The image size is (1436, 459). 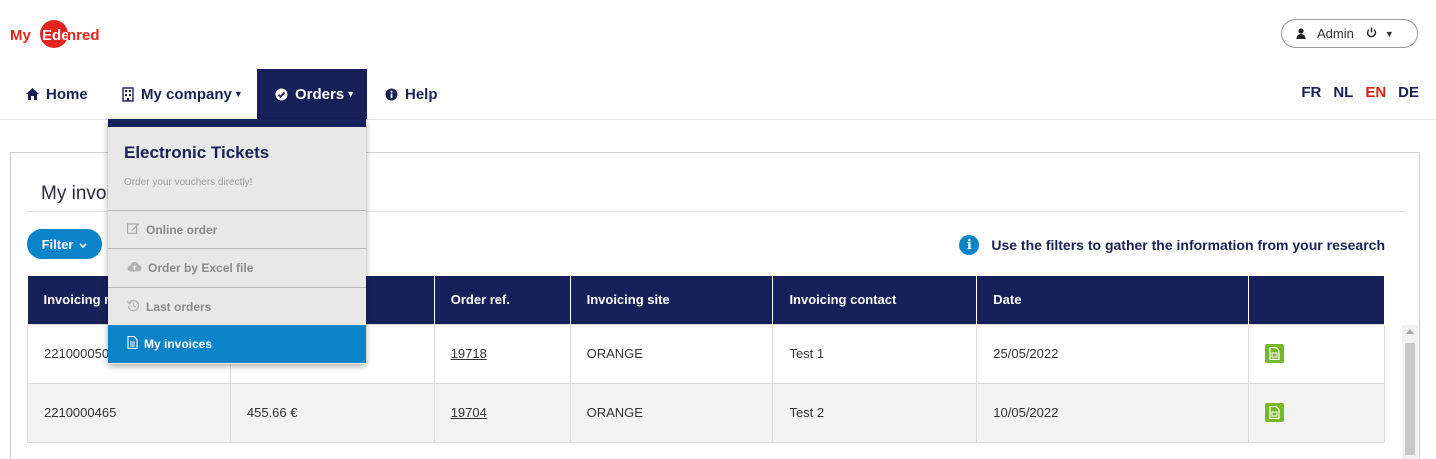 I want to click on nav-orders: Orders ▼, so click(x=312, y=94).